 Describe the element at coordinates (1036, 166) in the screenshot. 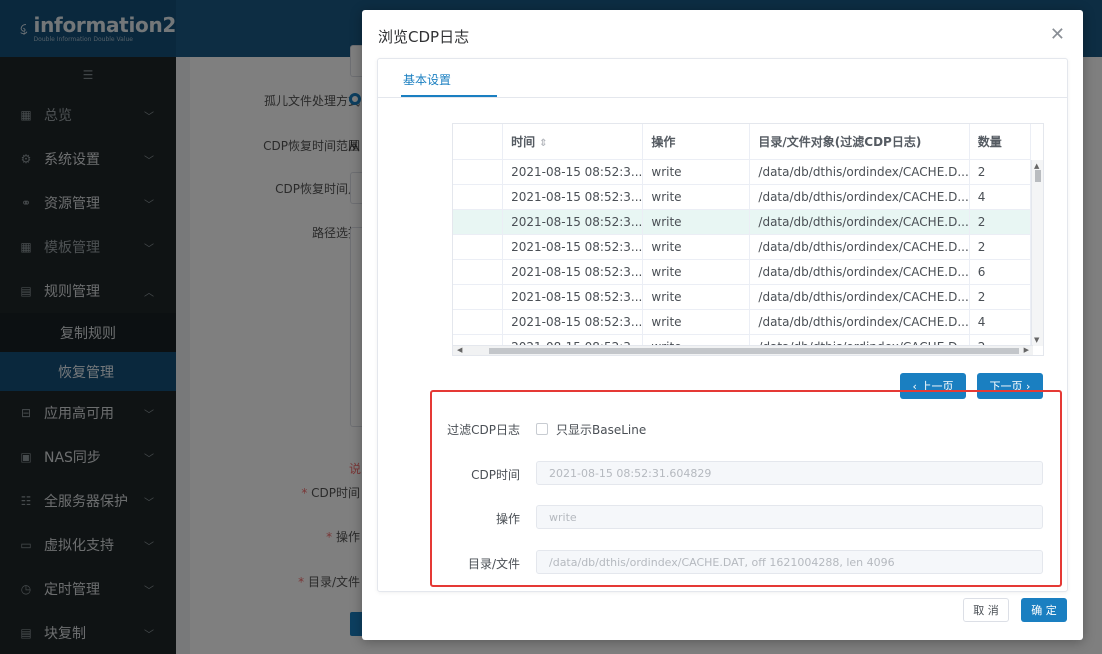

I see `scroll-up-icon: ▲` at that location.